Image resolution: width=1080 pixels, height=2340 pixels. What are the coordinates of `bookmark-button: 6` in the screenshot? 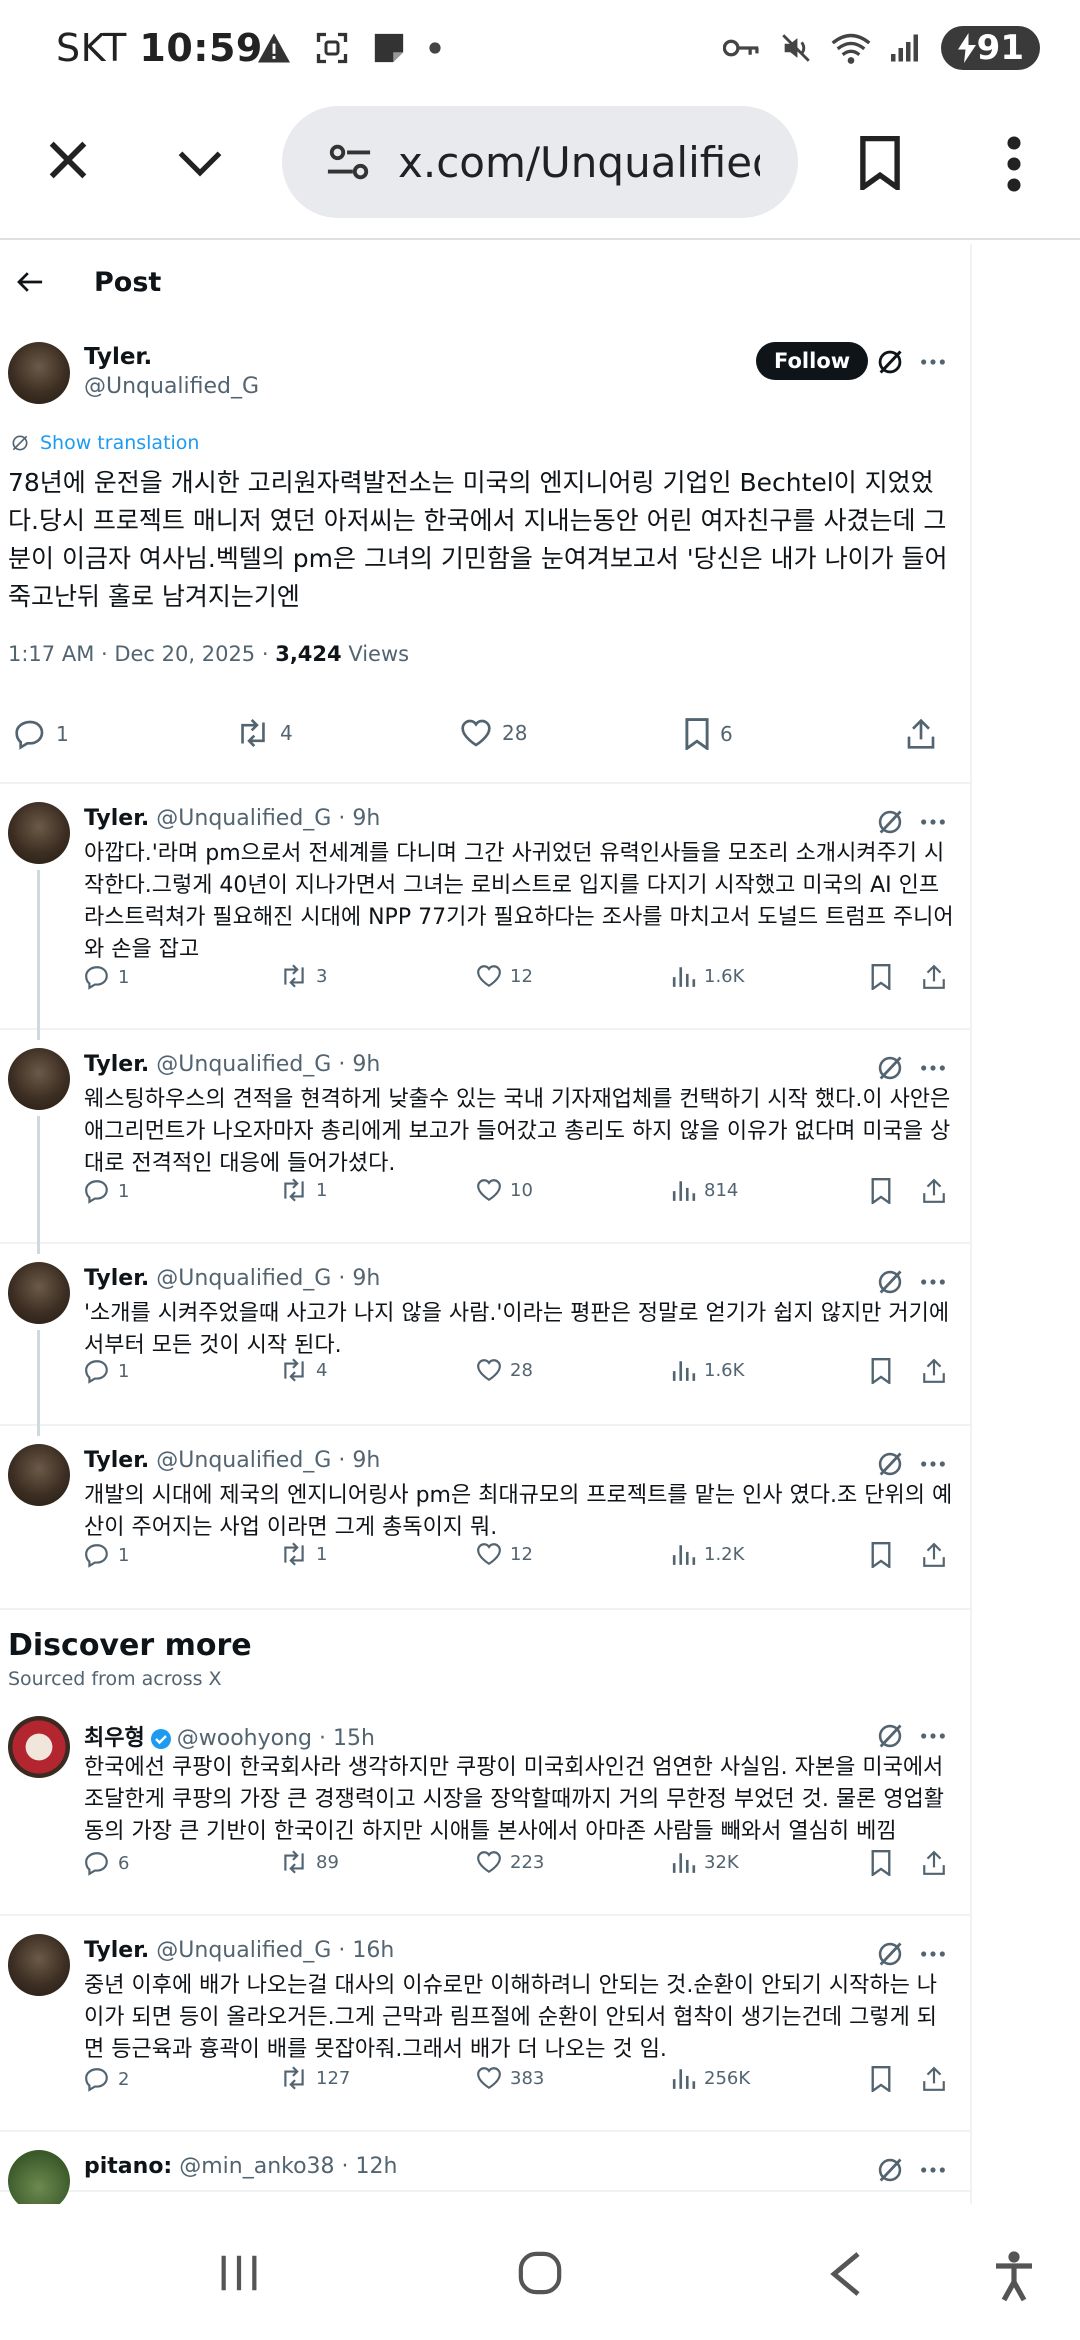 It's located at (708, 734).